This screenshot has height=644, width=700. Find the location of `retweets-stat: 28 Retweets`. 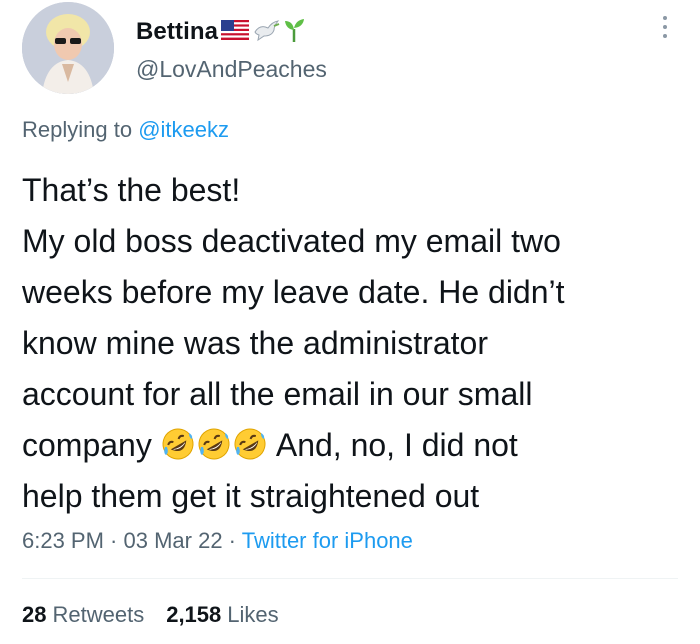

retweets-stat: 28 Retweets is located at coordinates (83, 615).